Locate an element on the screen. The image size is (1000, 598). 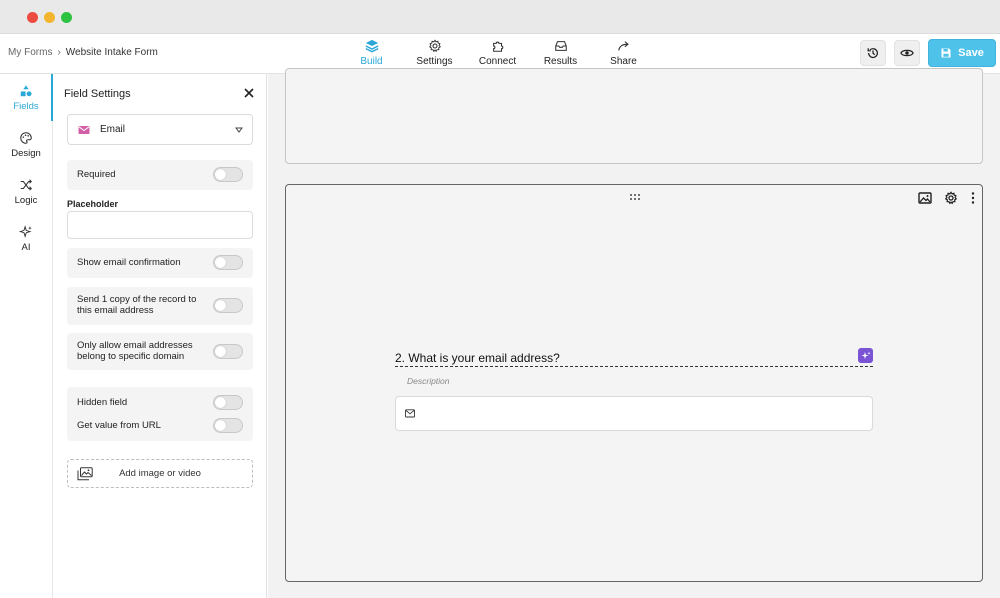
panel-title: Field Settings is located at coordinates (97, 94).